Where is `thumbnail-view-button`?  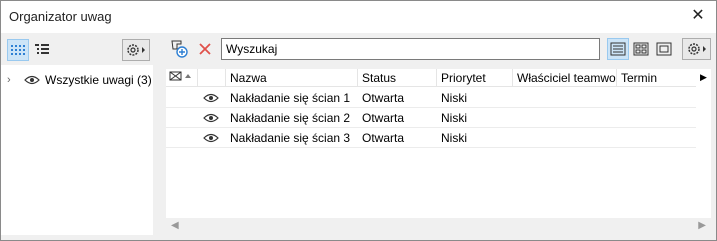 thumbnail-view-button is located at coordinates (641, 49).